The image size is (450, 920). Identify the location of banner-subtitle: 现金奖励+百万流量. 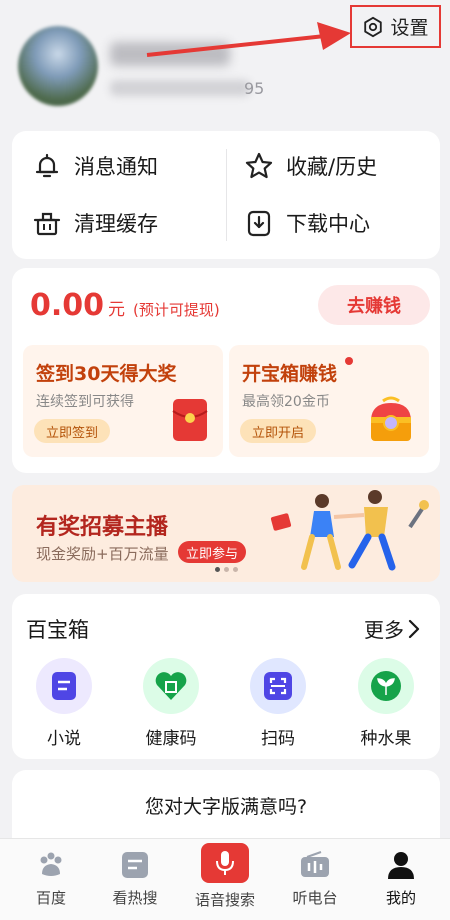
(102, 554).